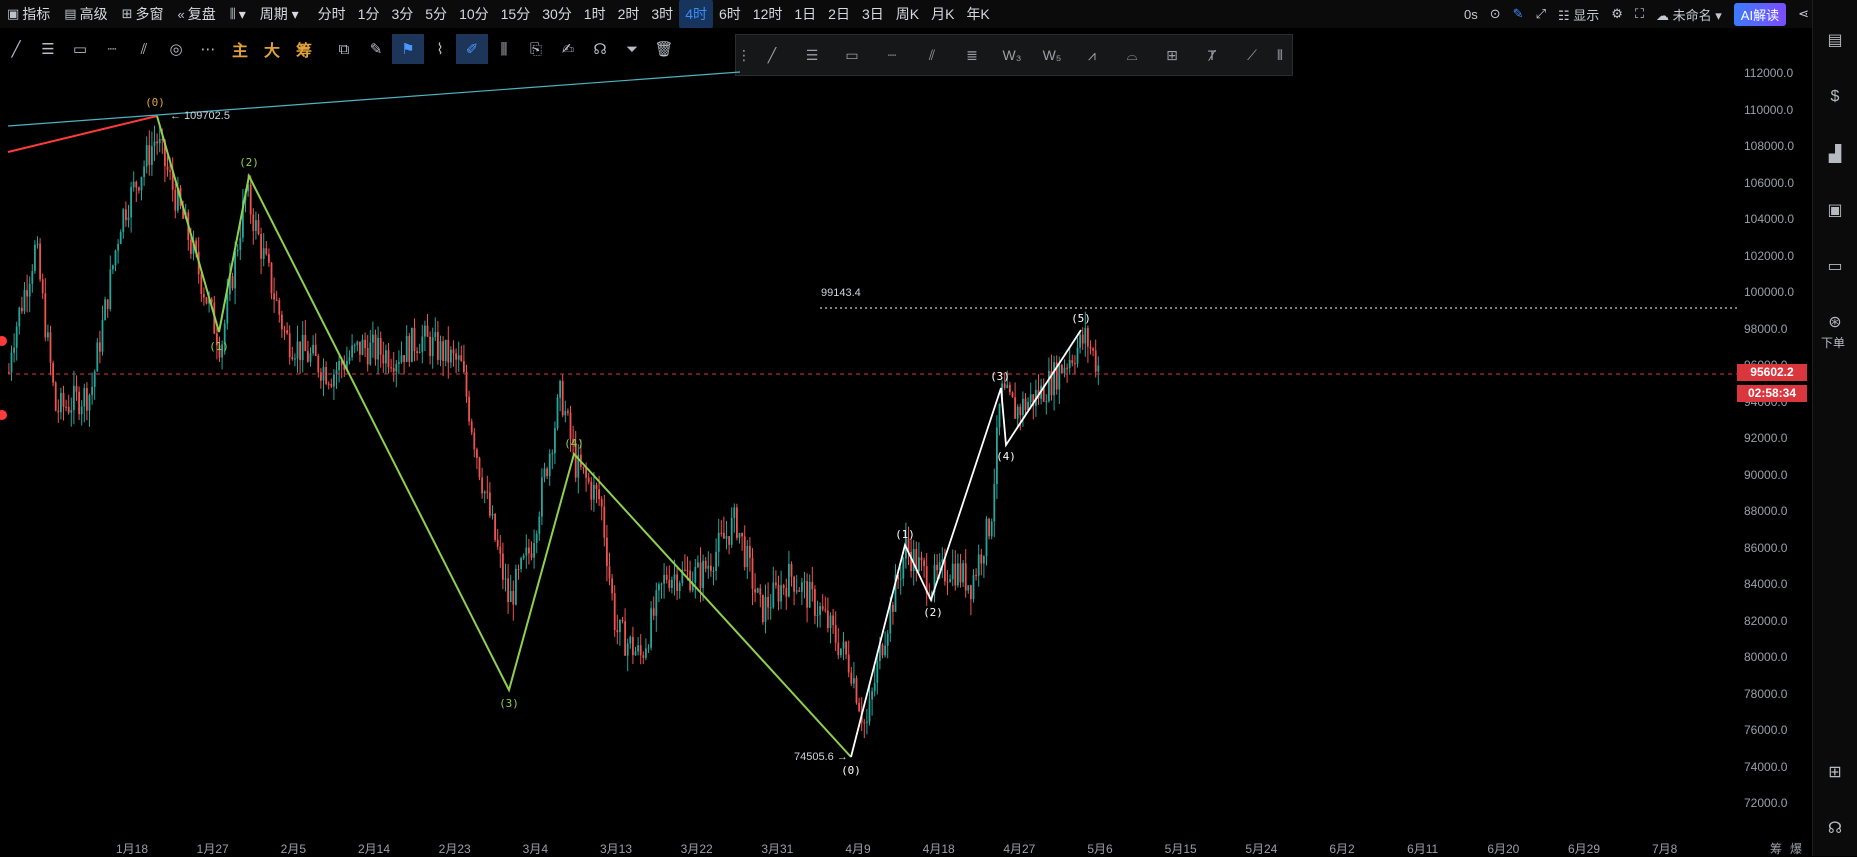 Image resolution: width=1857 pixels, height=857 pixels. I want to click on time-axis-label: 3月22, so click(696, 849).